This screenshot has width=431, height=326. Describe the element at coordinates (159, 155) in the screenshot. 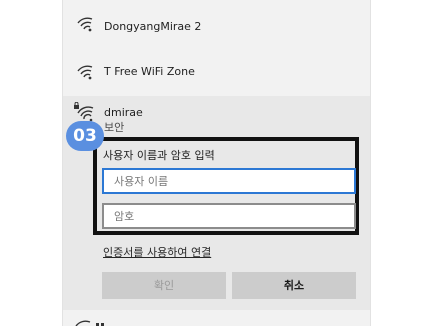

I see `credentials-prompt: 사용자 이름과 암호 입력` at that location.